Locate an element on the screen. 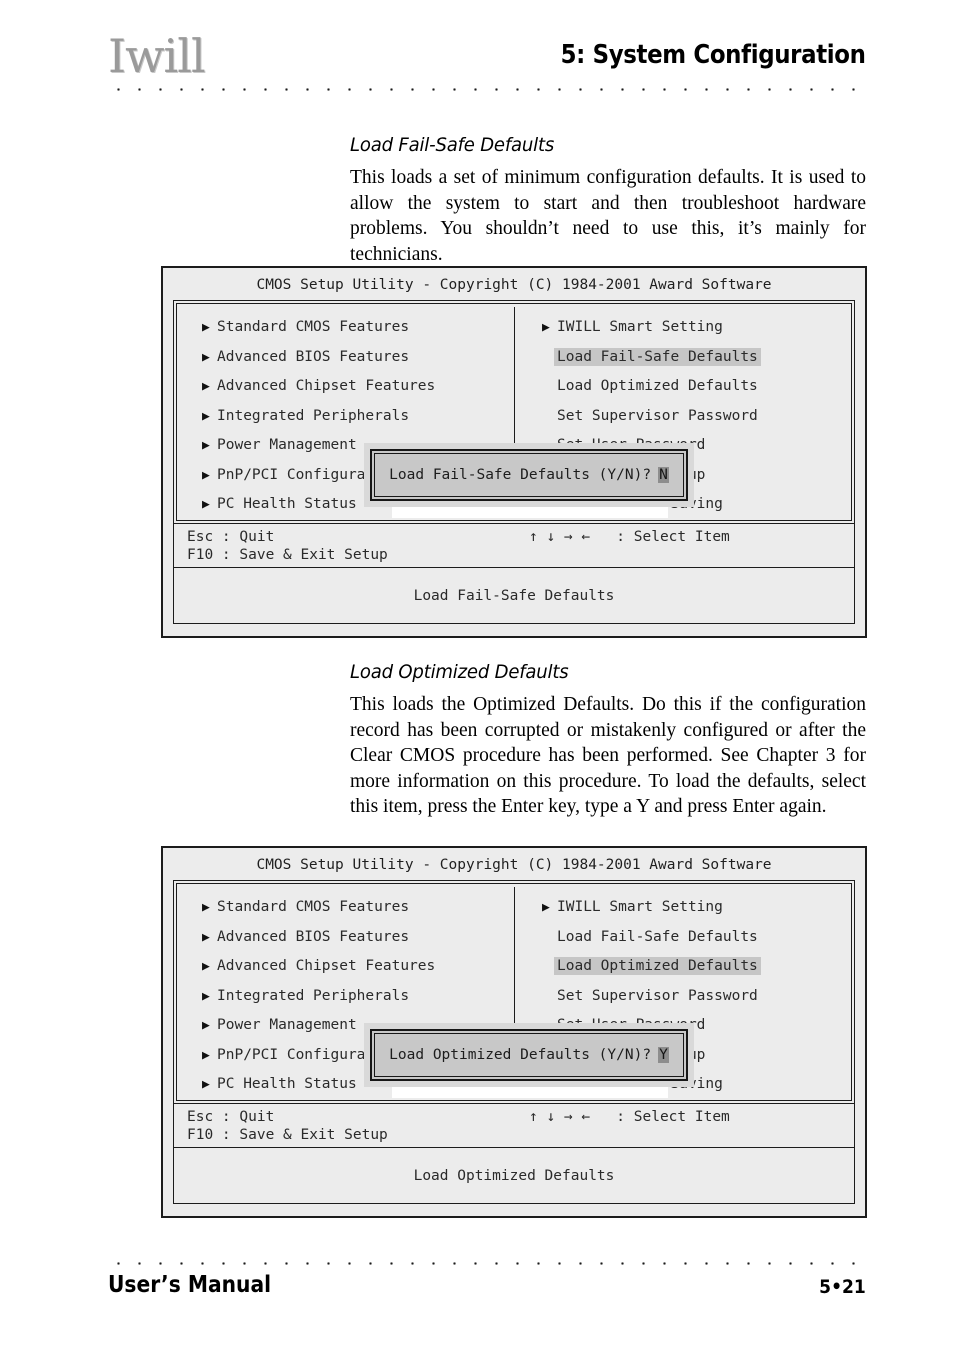 The image size is (954, 1356). confirm-dialog-optimized: Load Optimized Defaults (Y/N)? Y is located at coordinates (529, 1055).